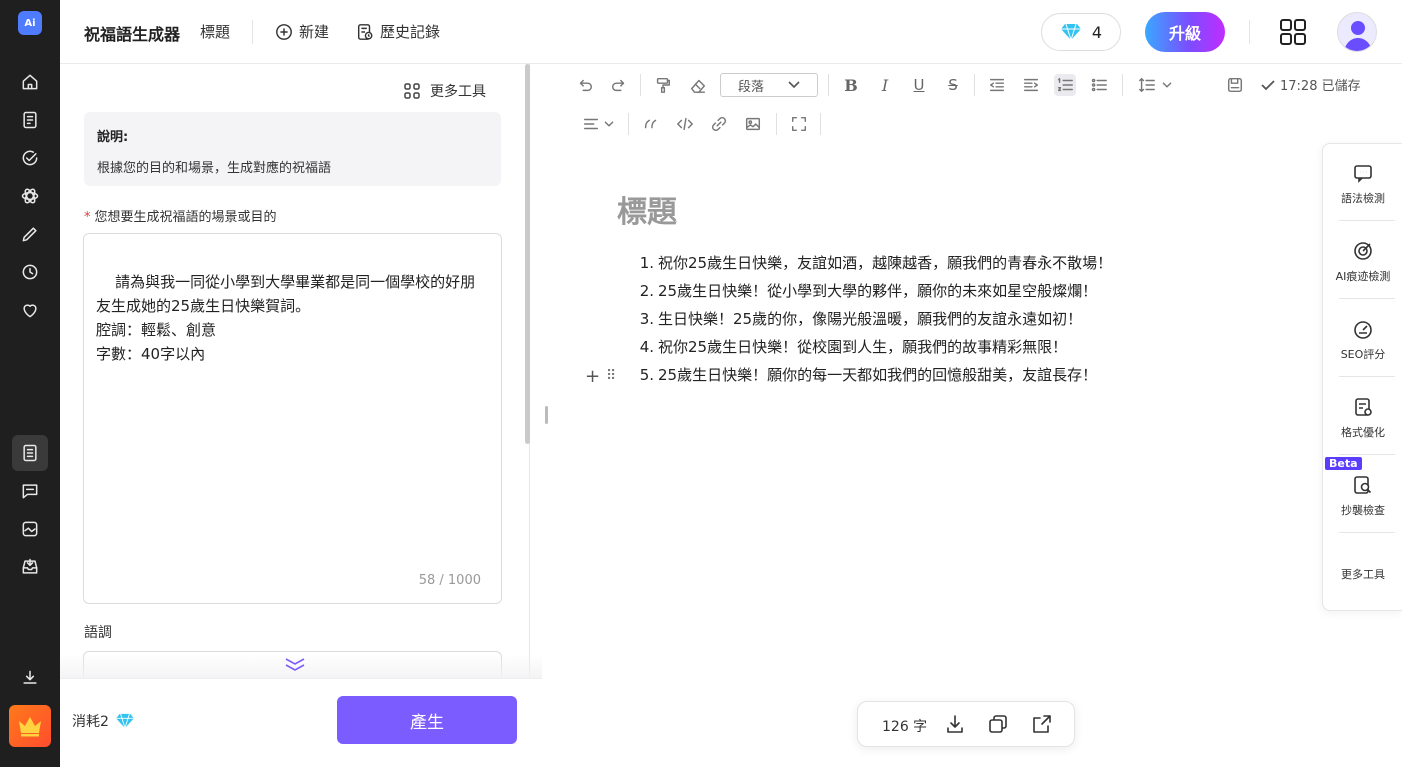  What do you see at coordinates (1099, 85) in the screenshot?
I see `bullet-list-icon` at bounding box center [1099, 85].